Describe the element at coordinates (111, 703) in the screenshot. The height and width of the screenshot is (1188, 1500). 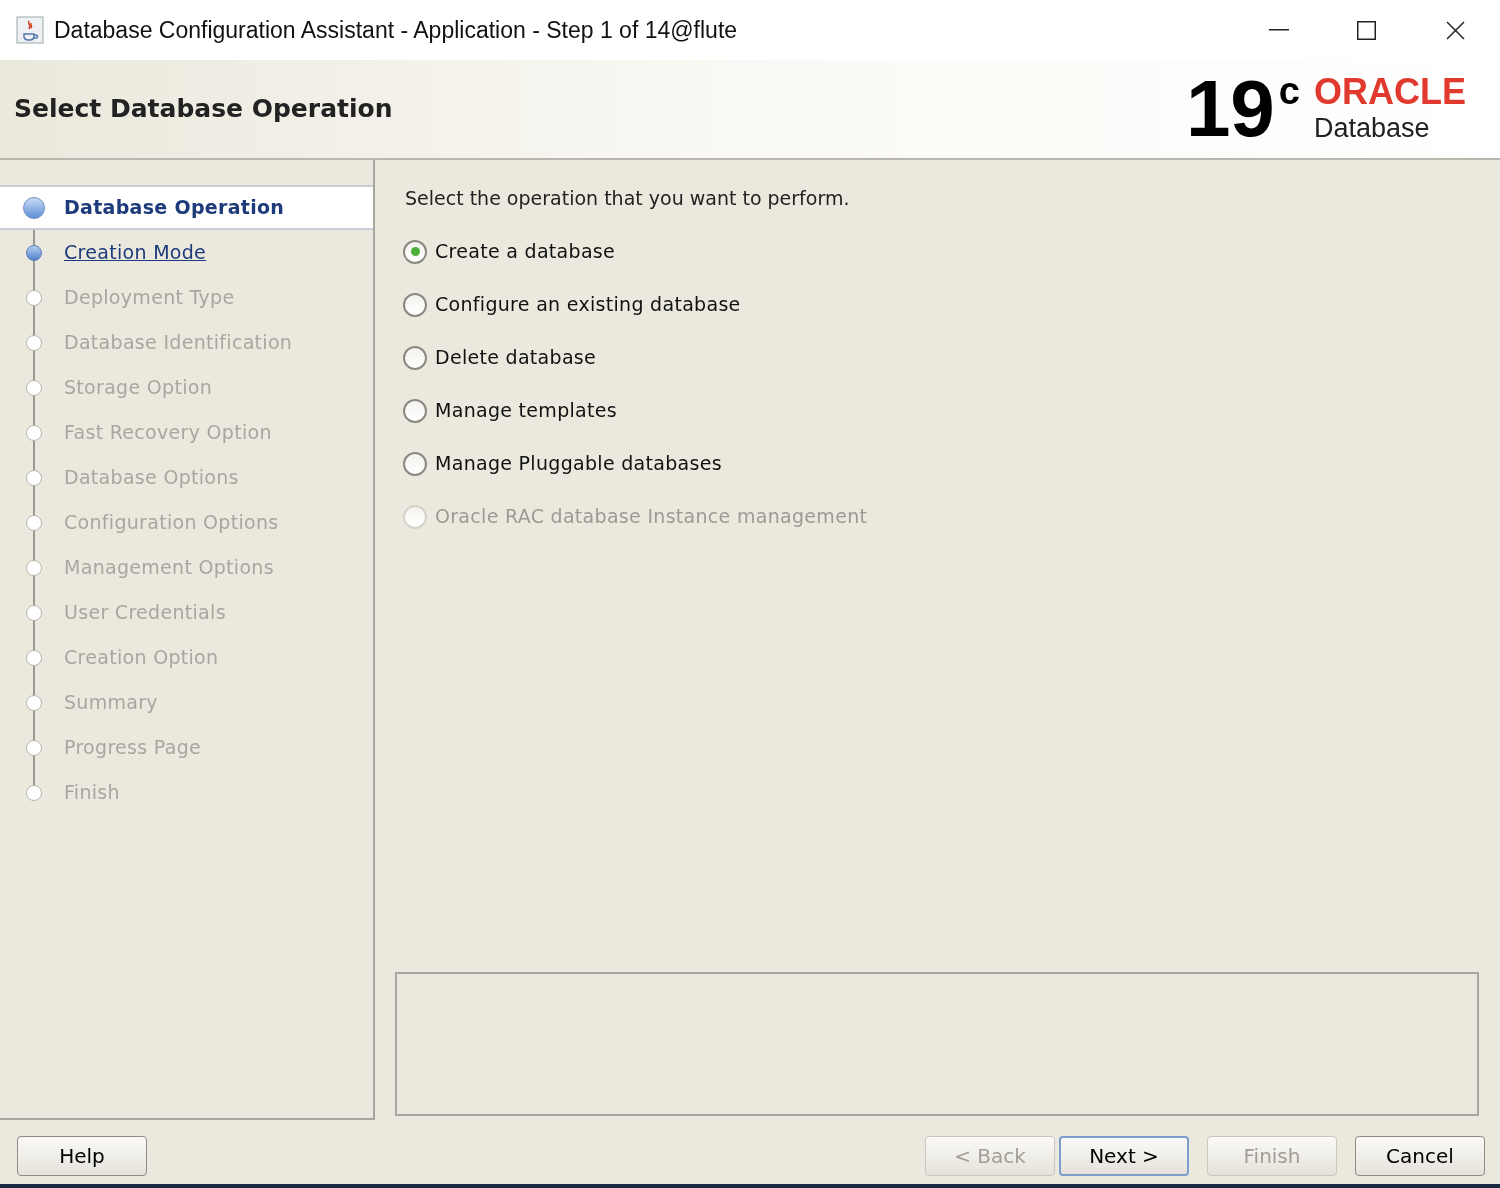
I see `step-label: Summary` at that location.